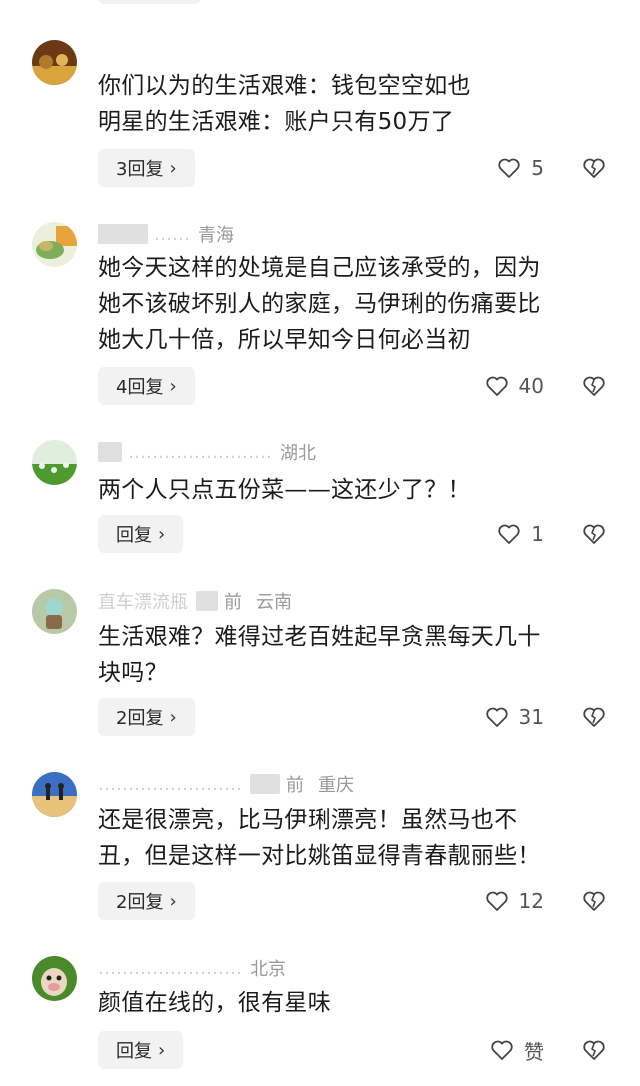 The image size is (640, 1086). Describe the element at coordinates (166, 234) in the screenshot. I see `comment-meta: …… 青海` at that location.